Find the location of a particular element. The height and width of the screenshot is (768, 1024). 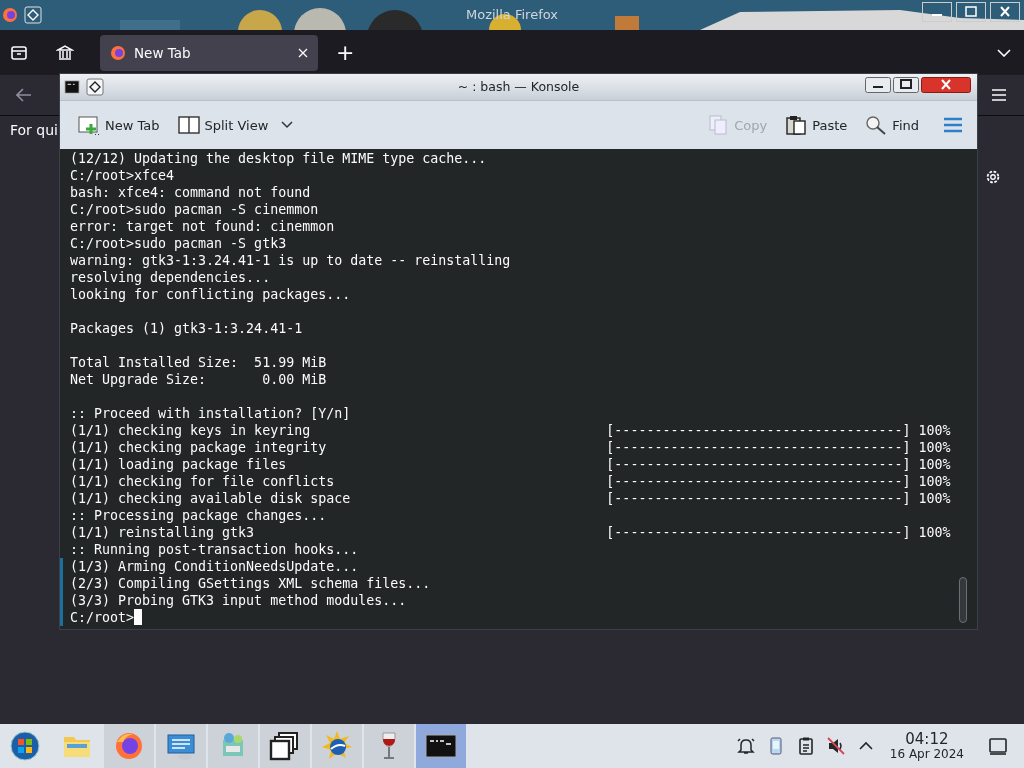

terminal-taskbar-button is located at coordinates (441, 746).